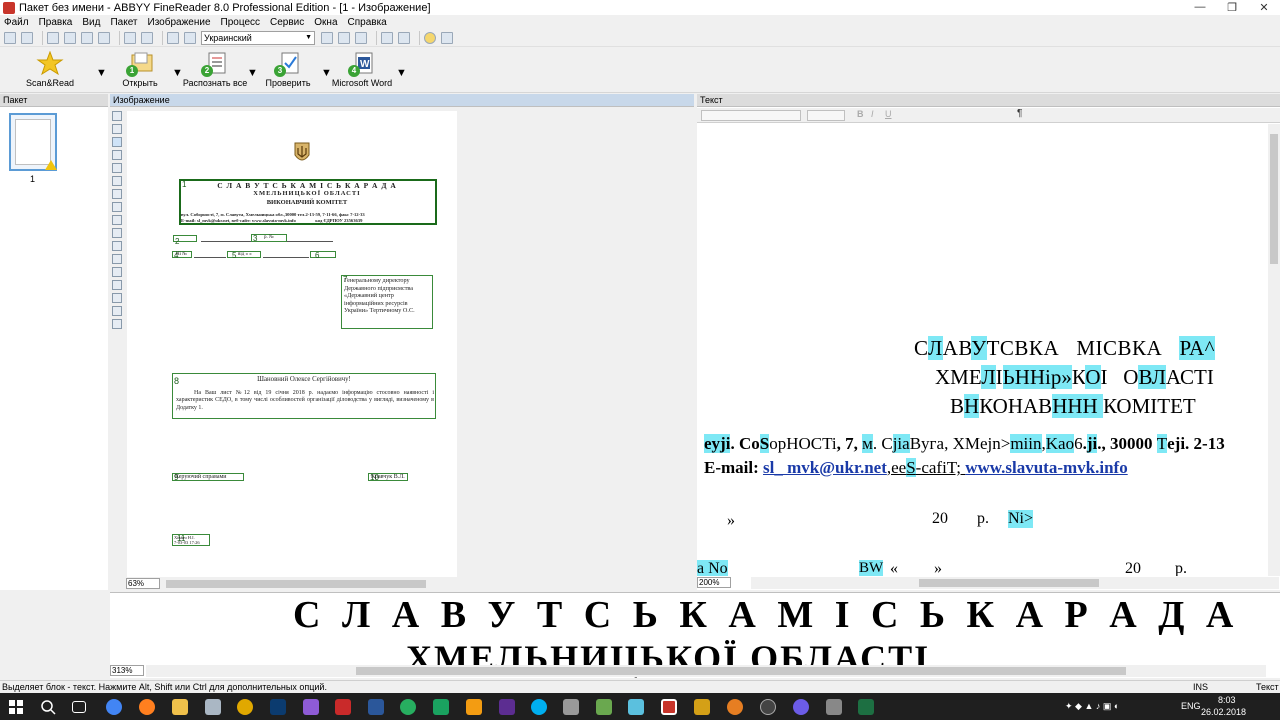  Describe the element at coordinates (1223, 712) in the screenshot. I see `clock-date: 26.02.2018` at that location.